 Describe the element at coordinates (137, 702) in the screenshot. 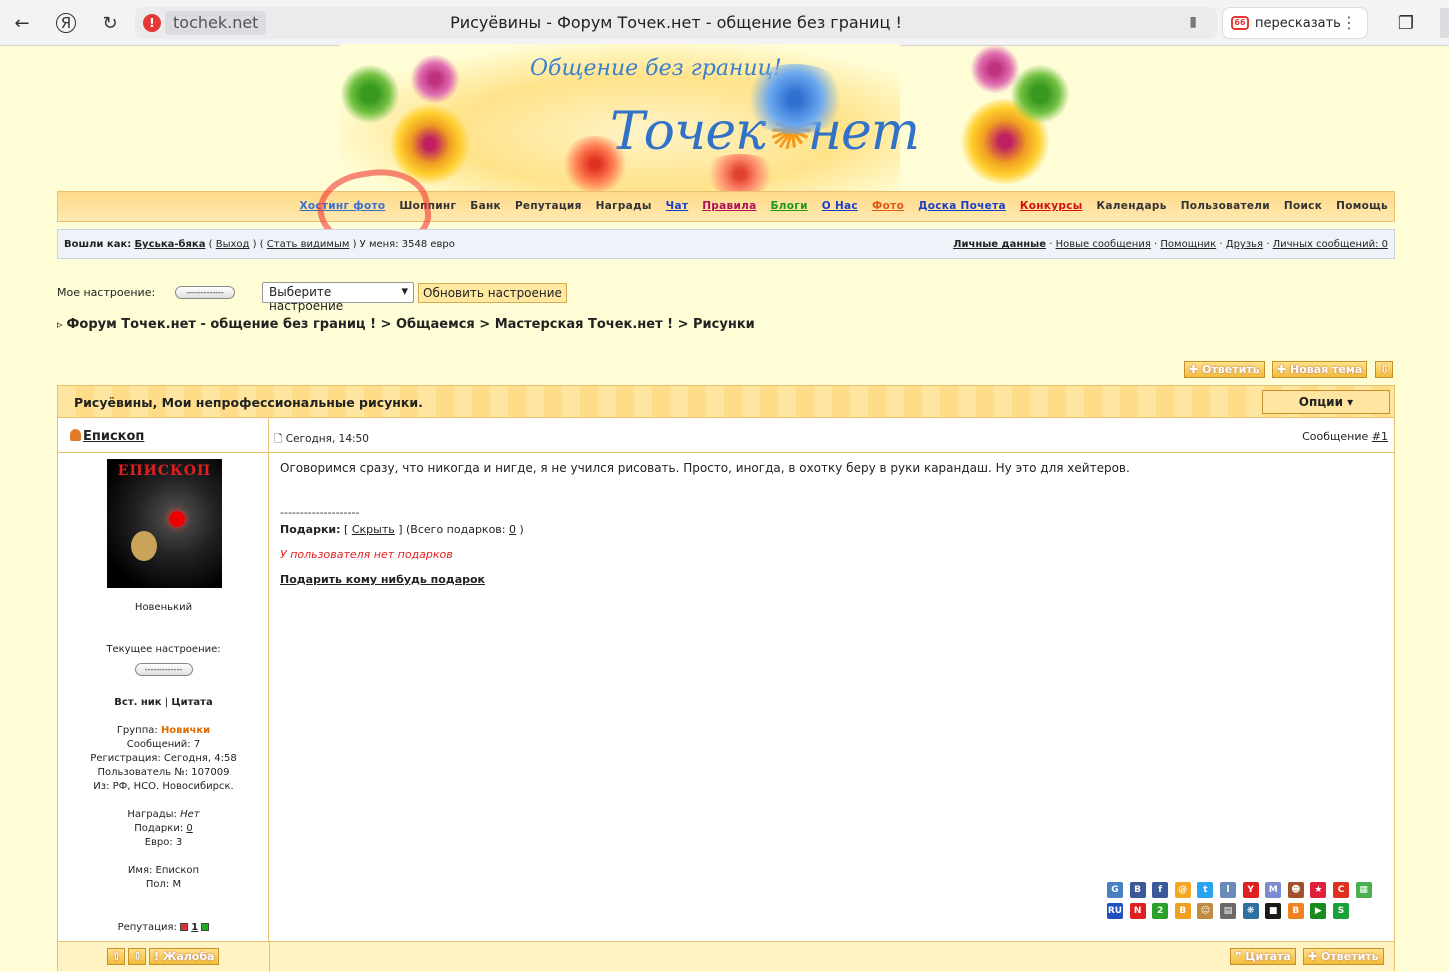

I see `insert-nick-link: Вст. ник` at that location.